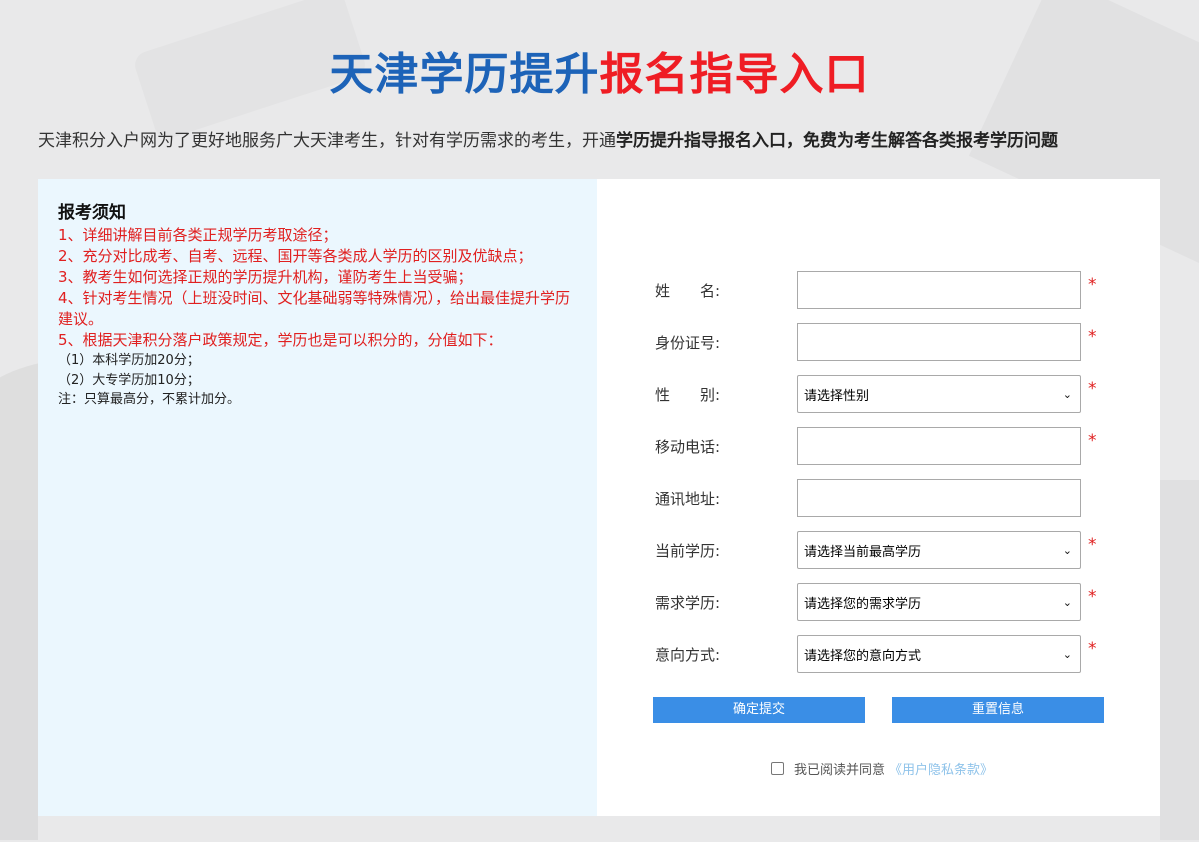  I want to click on page-title-red: 报名指导入口, so click(734, 74).